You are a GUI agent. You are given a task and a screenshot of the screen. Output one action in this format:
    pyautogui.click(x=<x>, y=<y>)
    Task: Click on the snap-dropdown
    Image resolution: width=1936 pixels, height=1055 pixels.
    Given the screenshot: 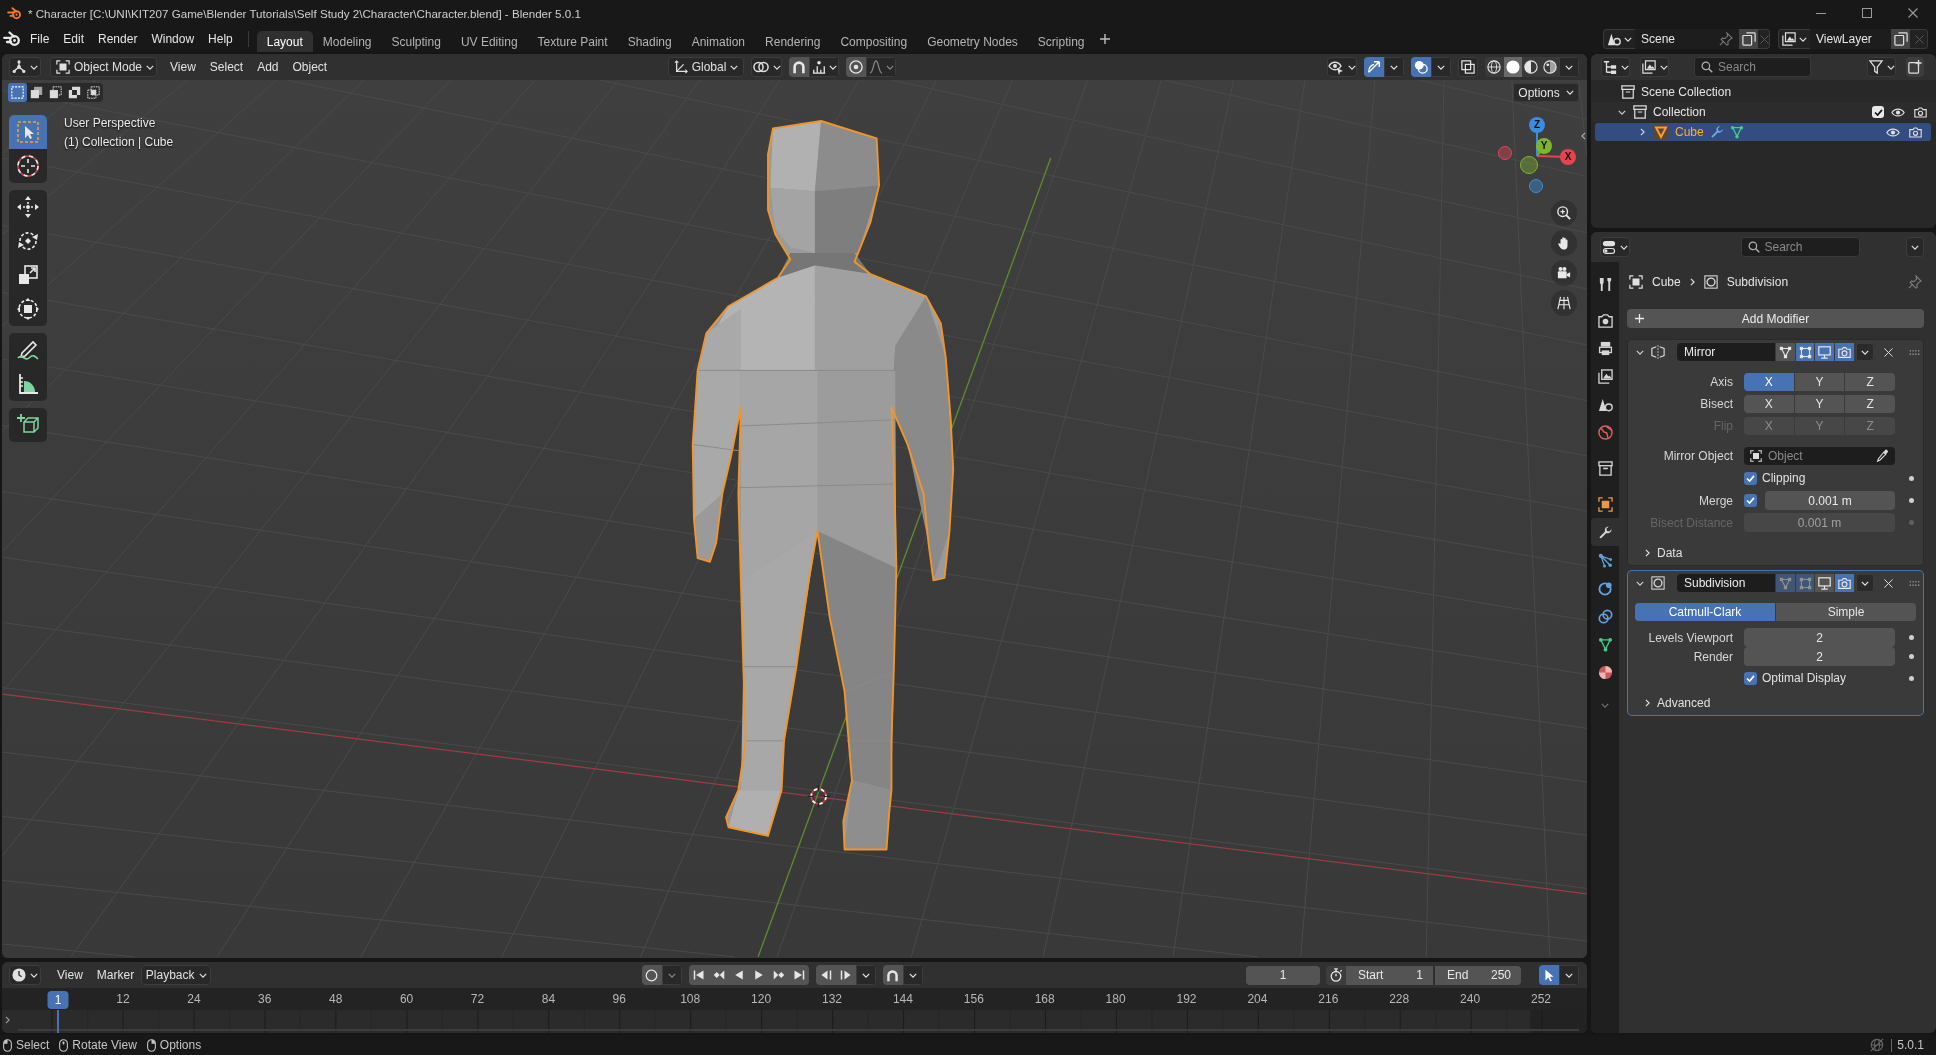 What is the action you would take?
    pyautogui.click(x=912, y=975)
    